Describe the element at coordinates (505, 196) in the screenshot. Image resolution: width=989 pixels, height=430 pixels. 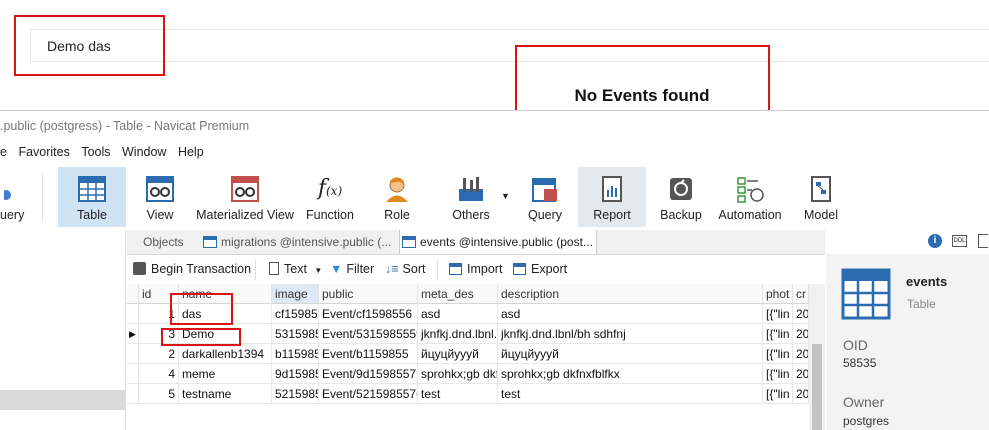
I see `others-dropdown-icon: ▼` at that location.